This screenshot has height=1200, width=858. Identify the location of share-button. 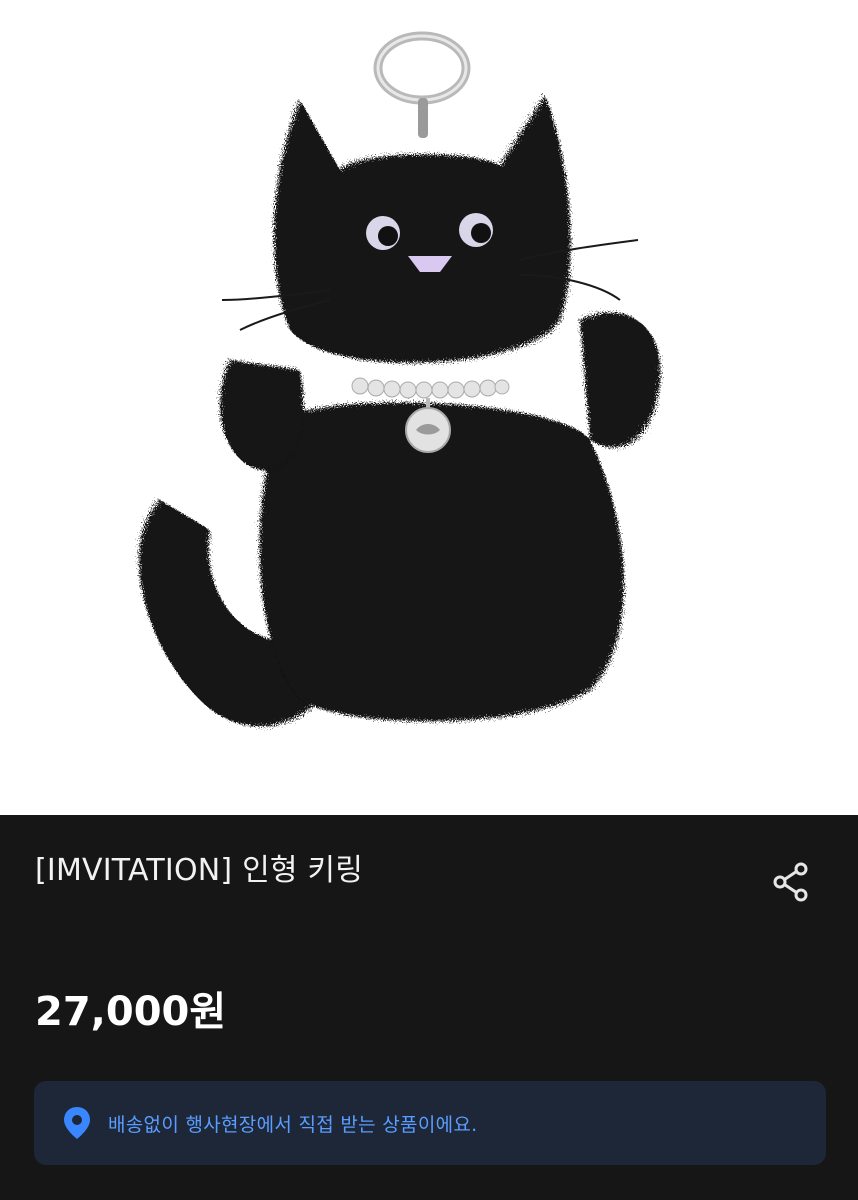
(791, 882).